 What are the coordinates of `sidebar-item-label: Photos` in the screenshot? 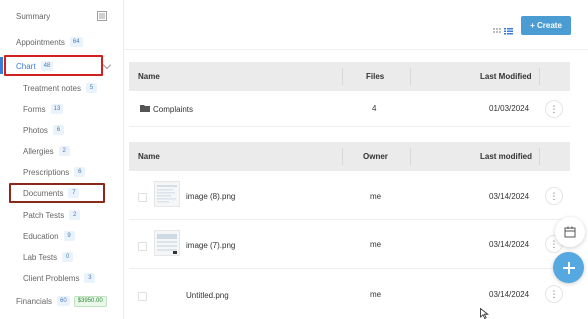 It's located at (35, 130).